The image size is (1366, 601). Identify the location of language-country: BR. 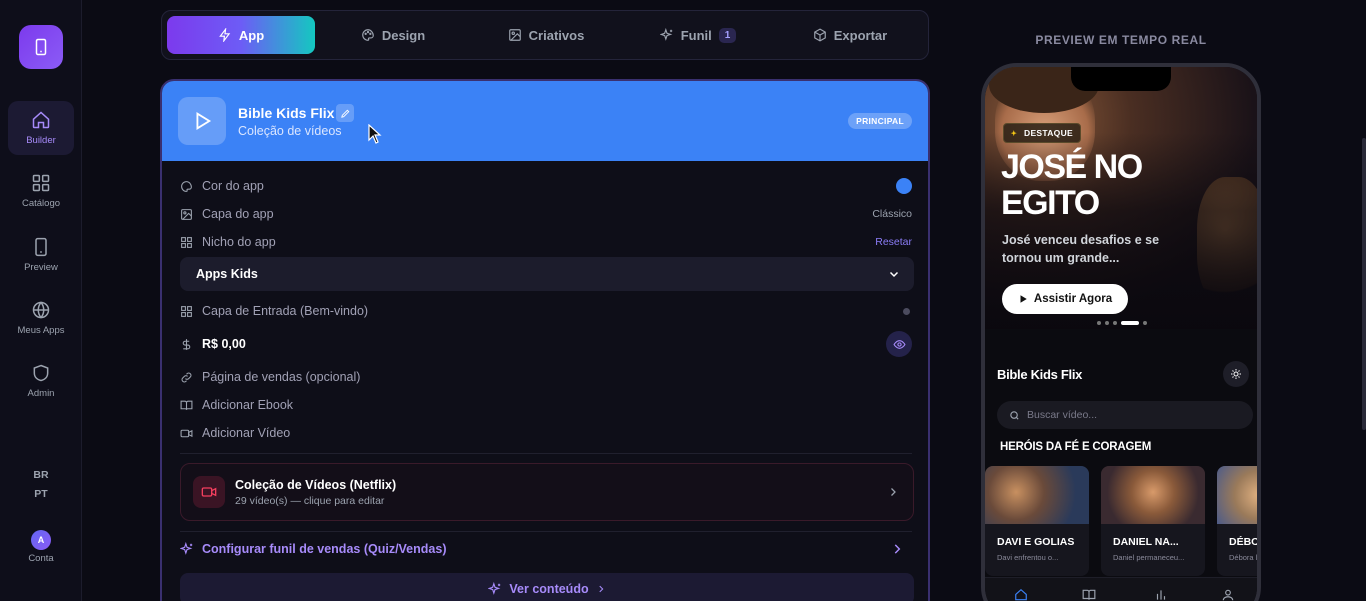
(41, 475).